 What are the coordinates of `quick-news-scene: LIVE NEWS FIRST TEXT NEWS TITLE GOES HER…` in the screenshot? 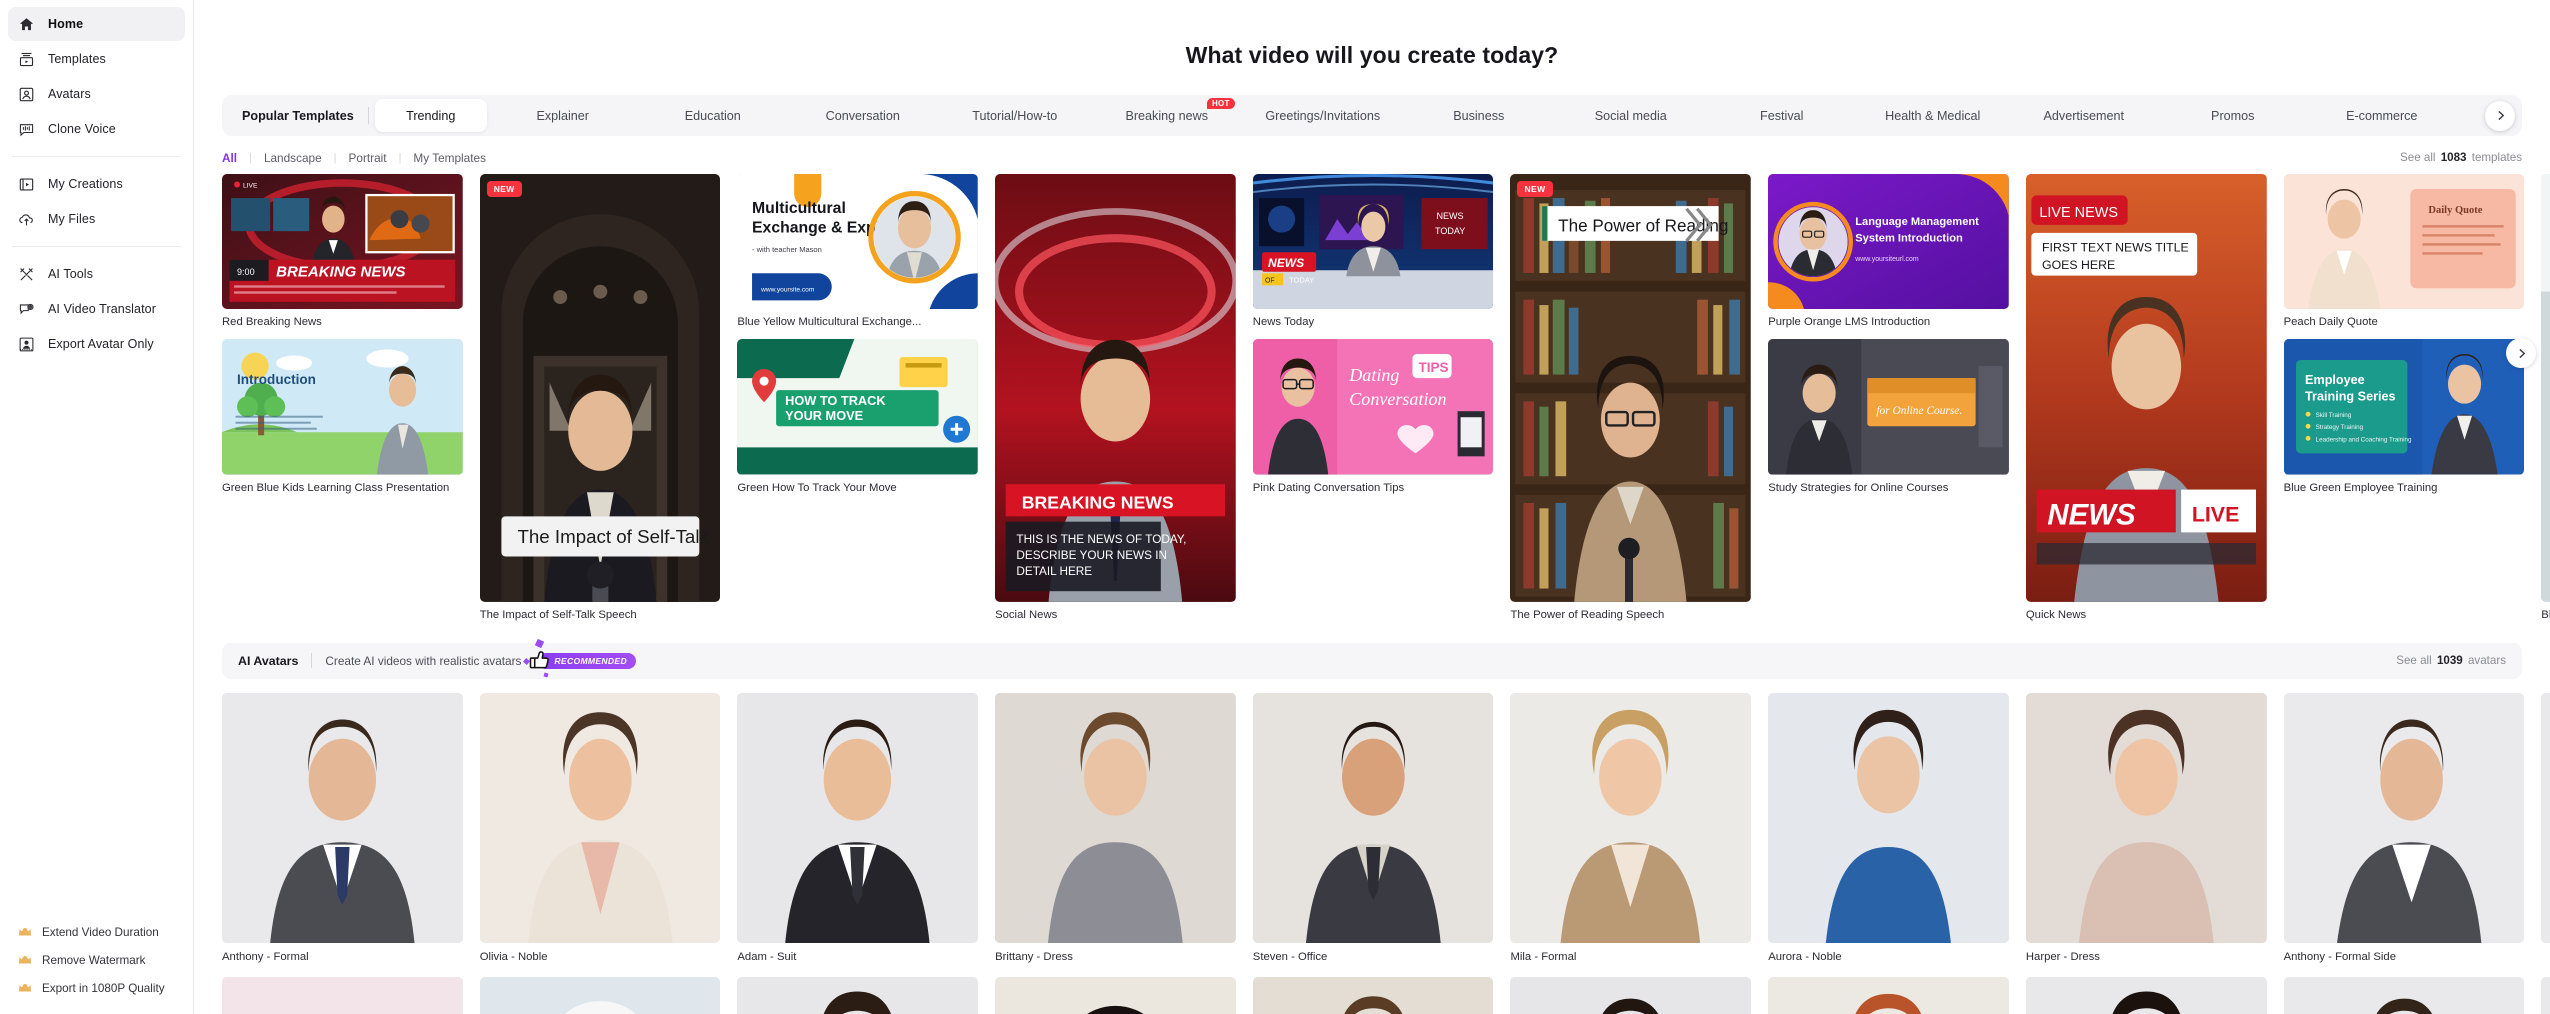 It's located at (2146, 388).